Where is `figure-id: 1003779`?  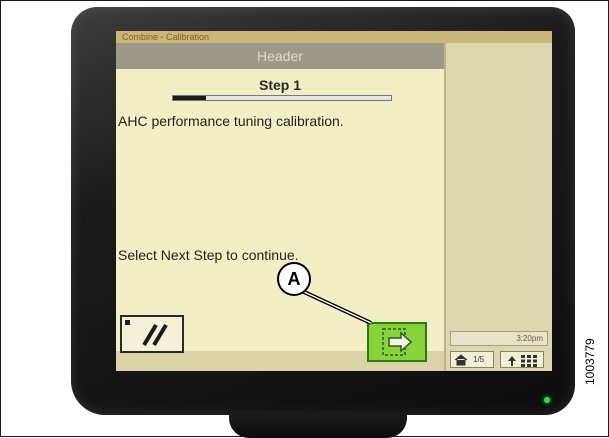
figure-id: 1003779 is located at coordinates (590, 361).